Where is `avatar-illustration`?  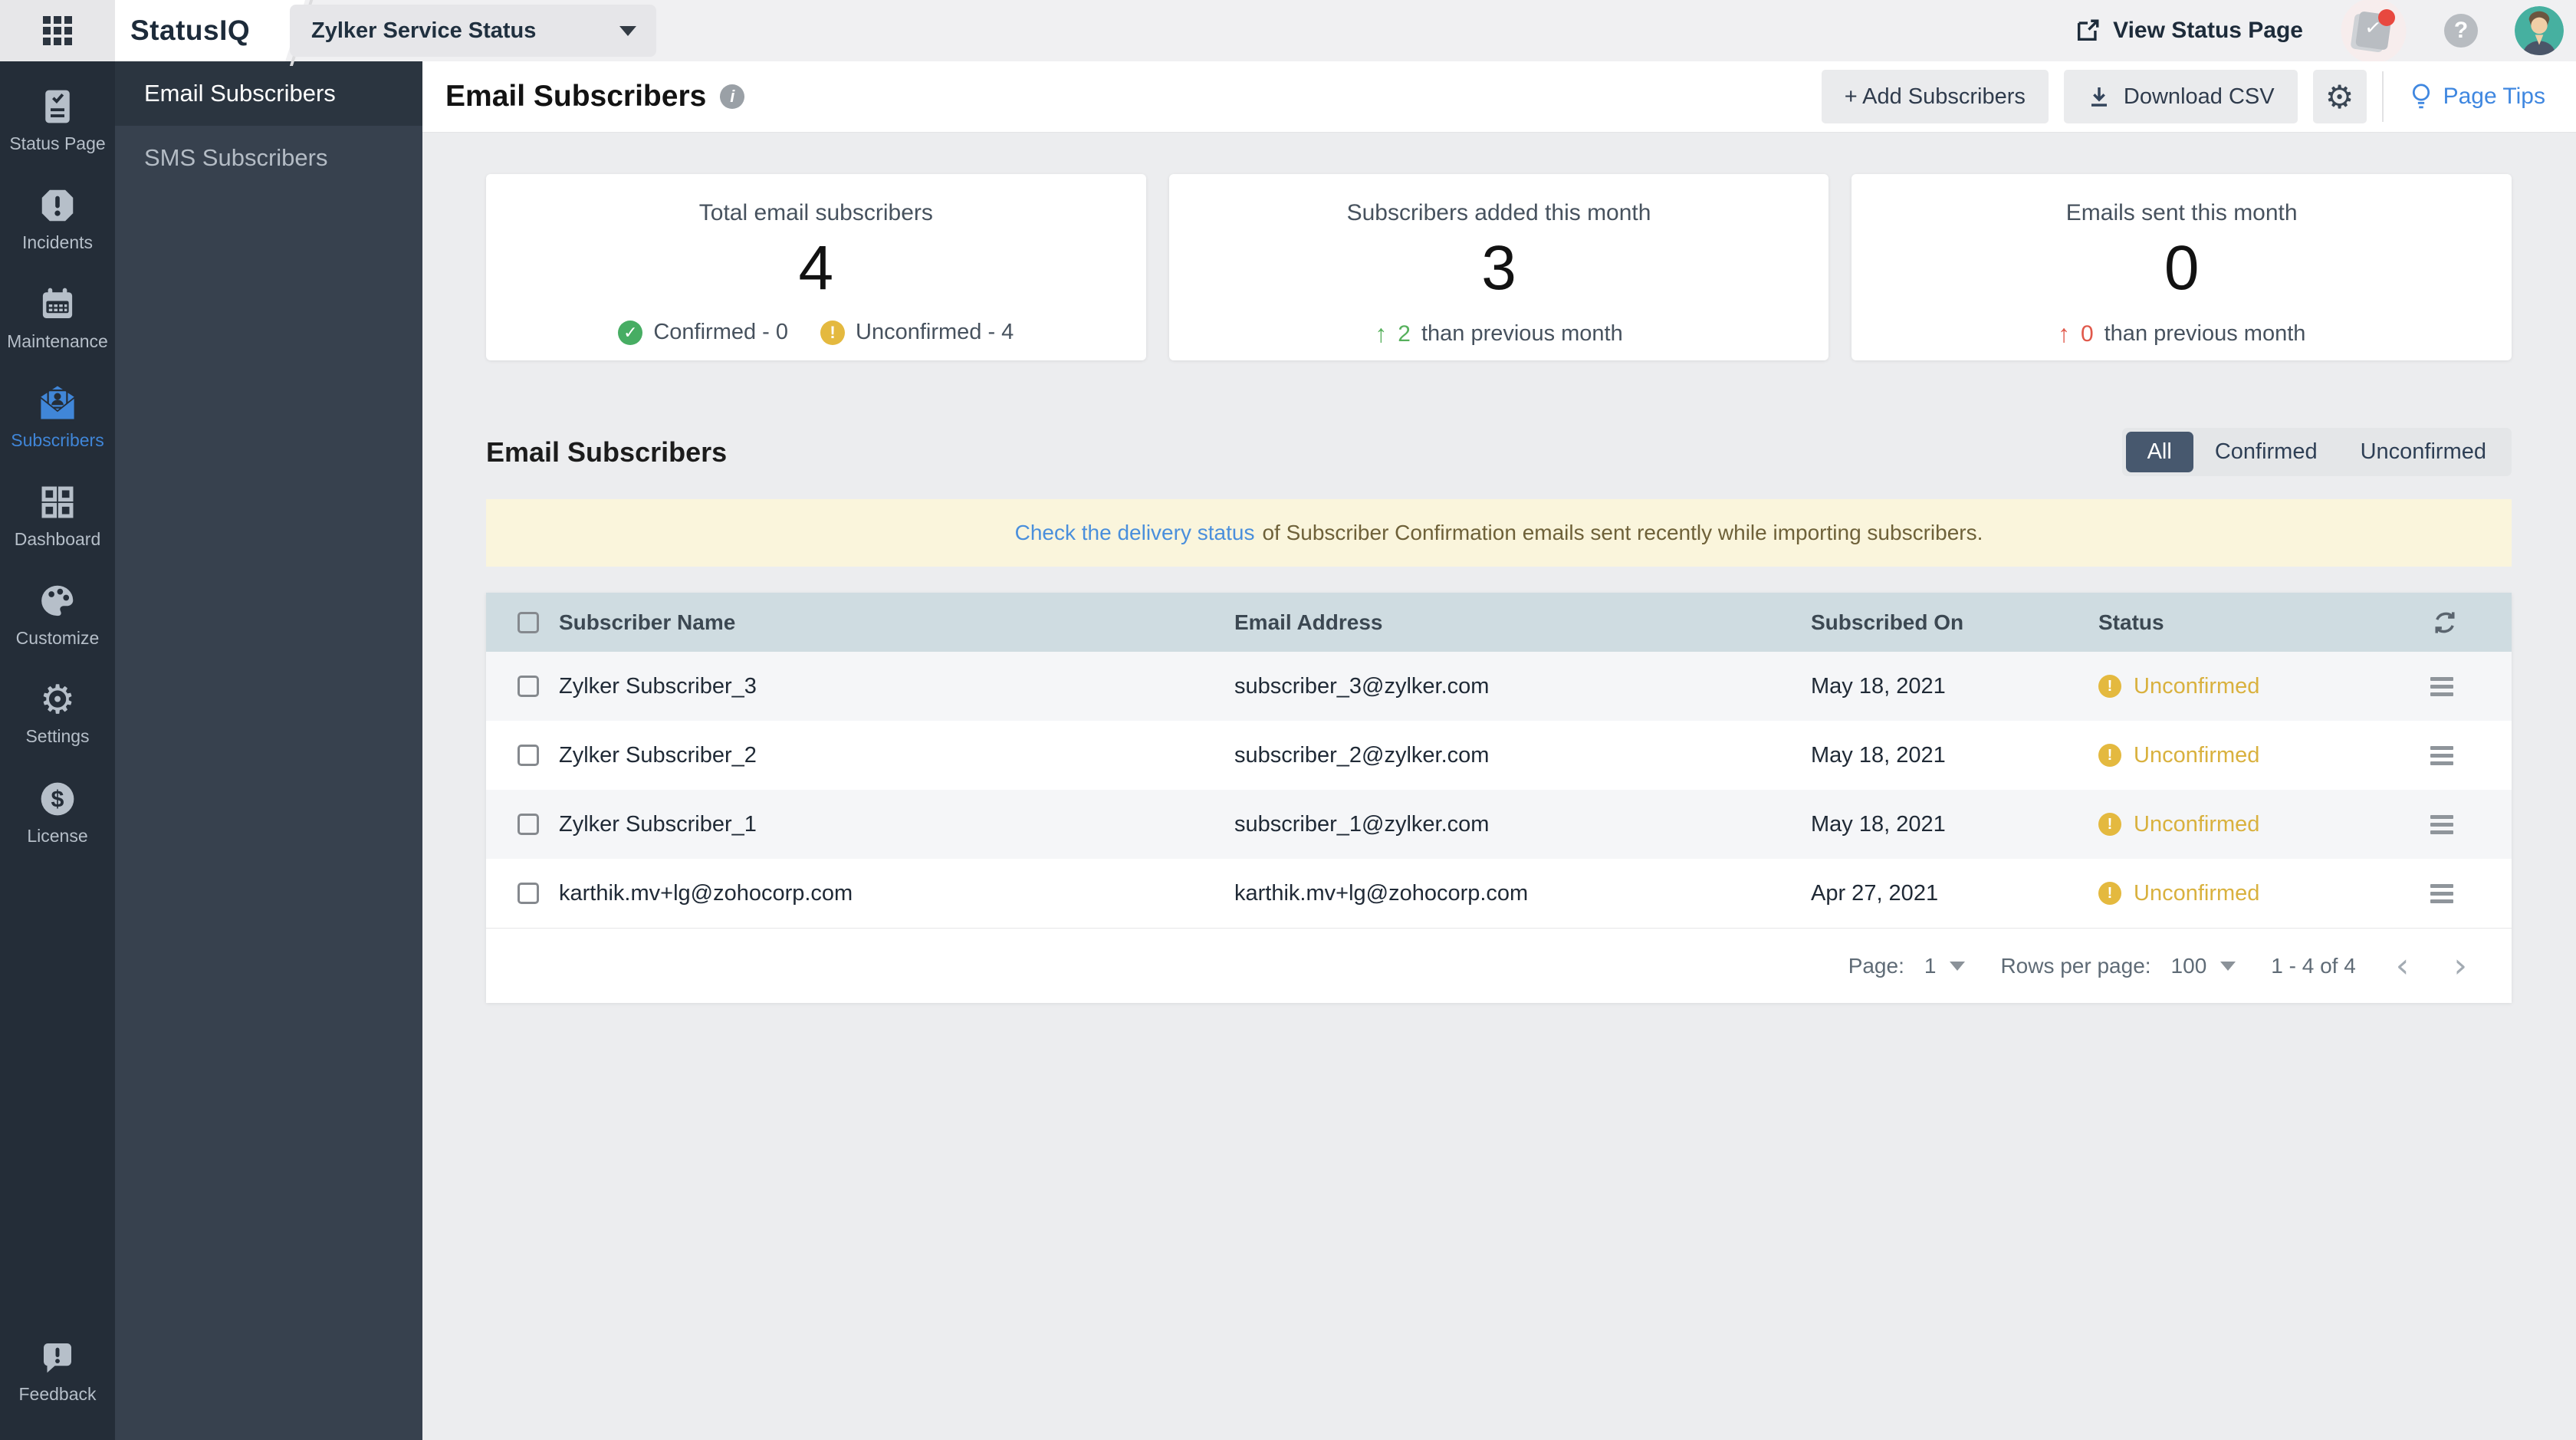
avatar-illustration is located at coordinates (2539, 30).